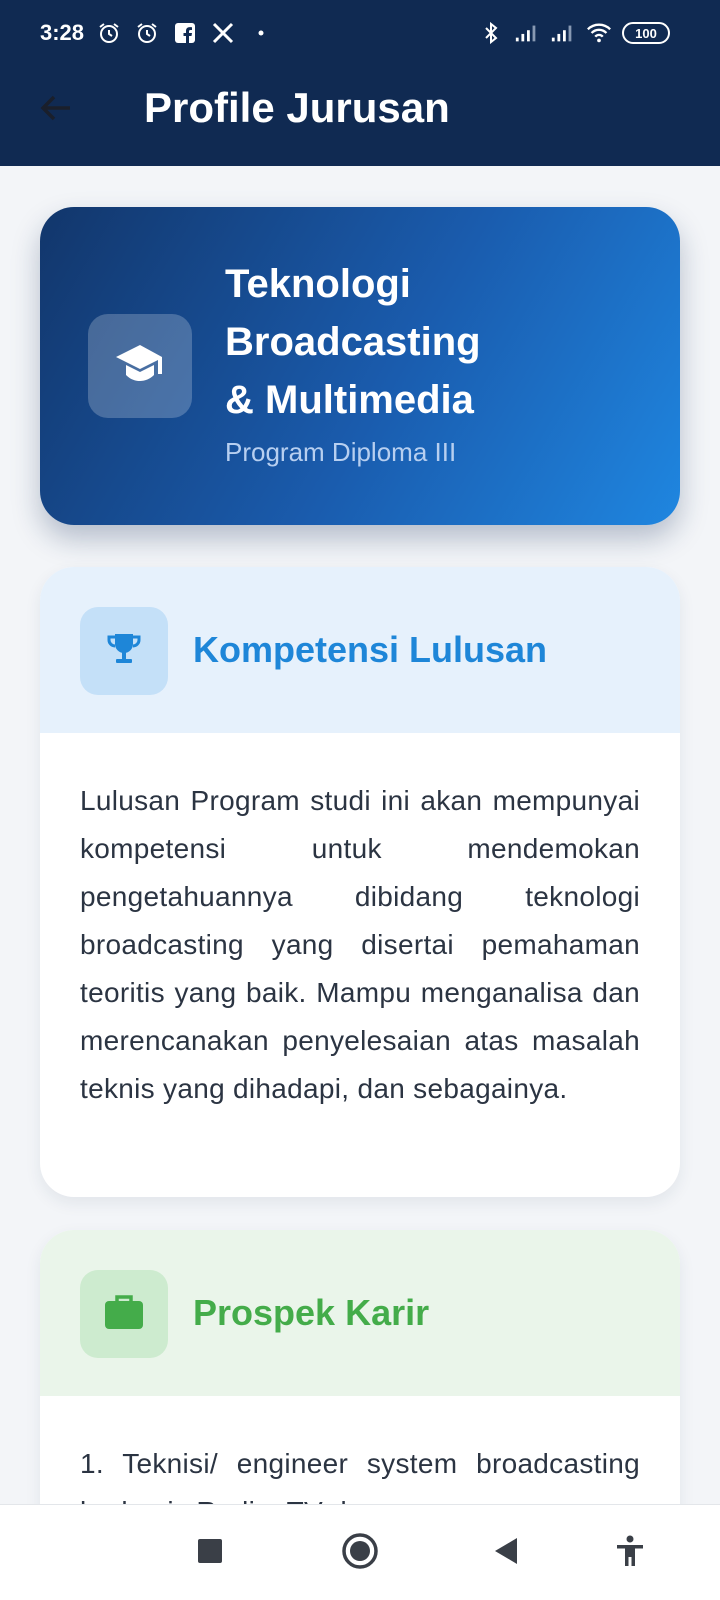  What do you see at coordinates (223, 33) in the screenshot?
I see `x-icon` at bounding box center [223, 33].